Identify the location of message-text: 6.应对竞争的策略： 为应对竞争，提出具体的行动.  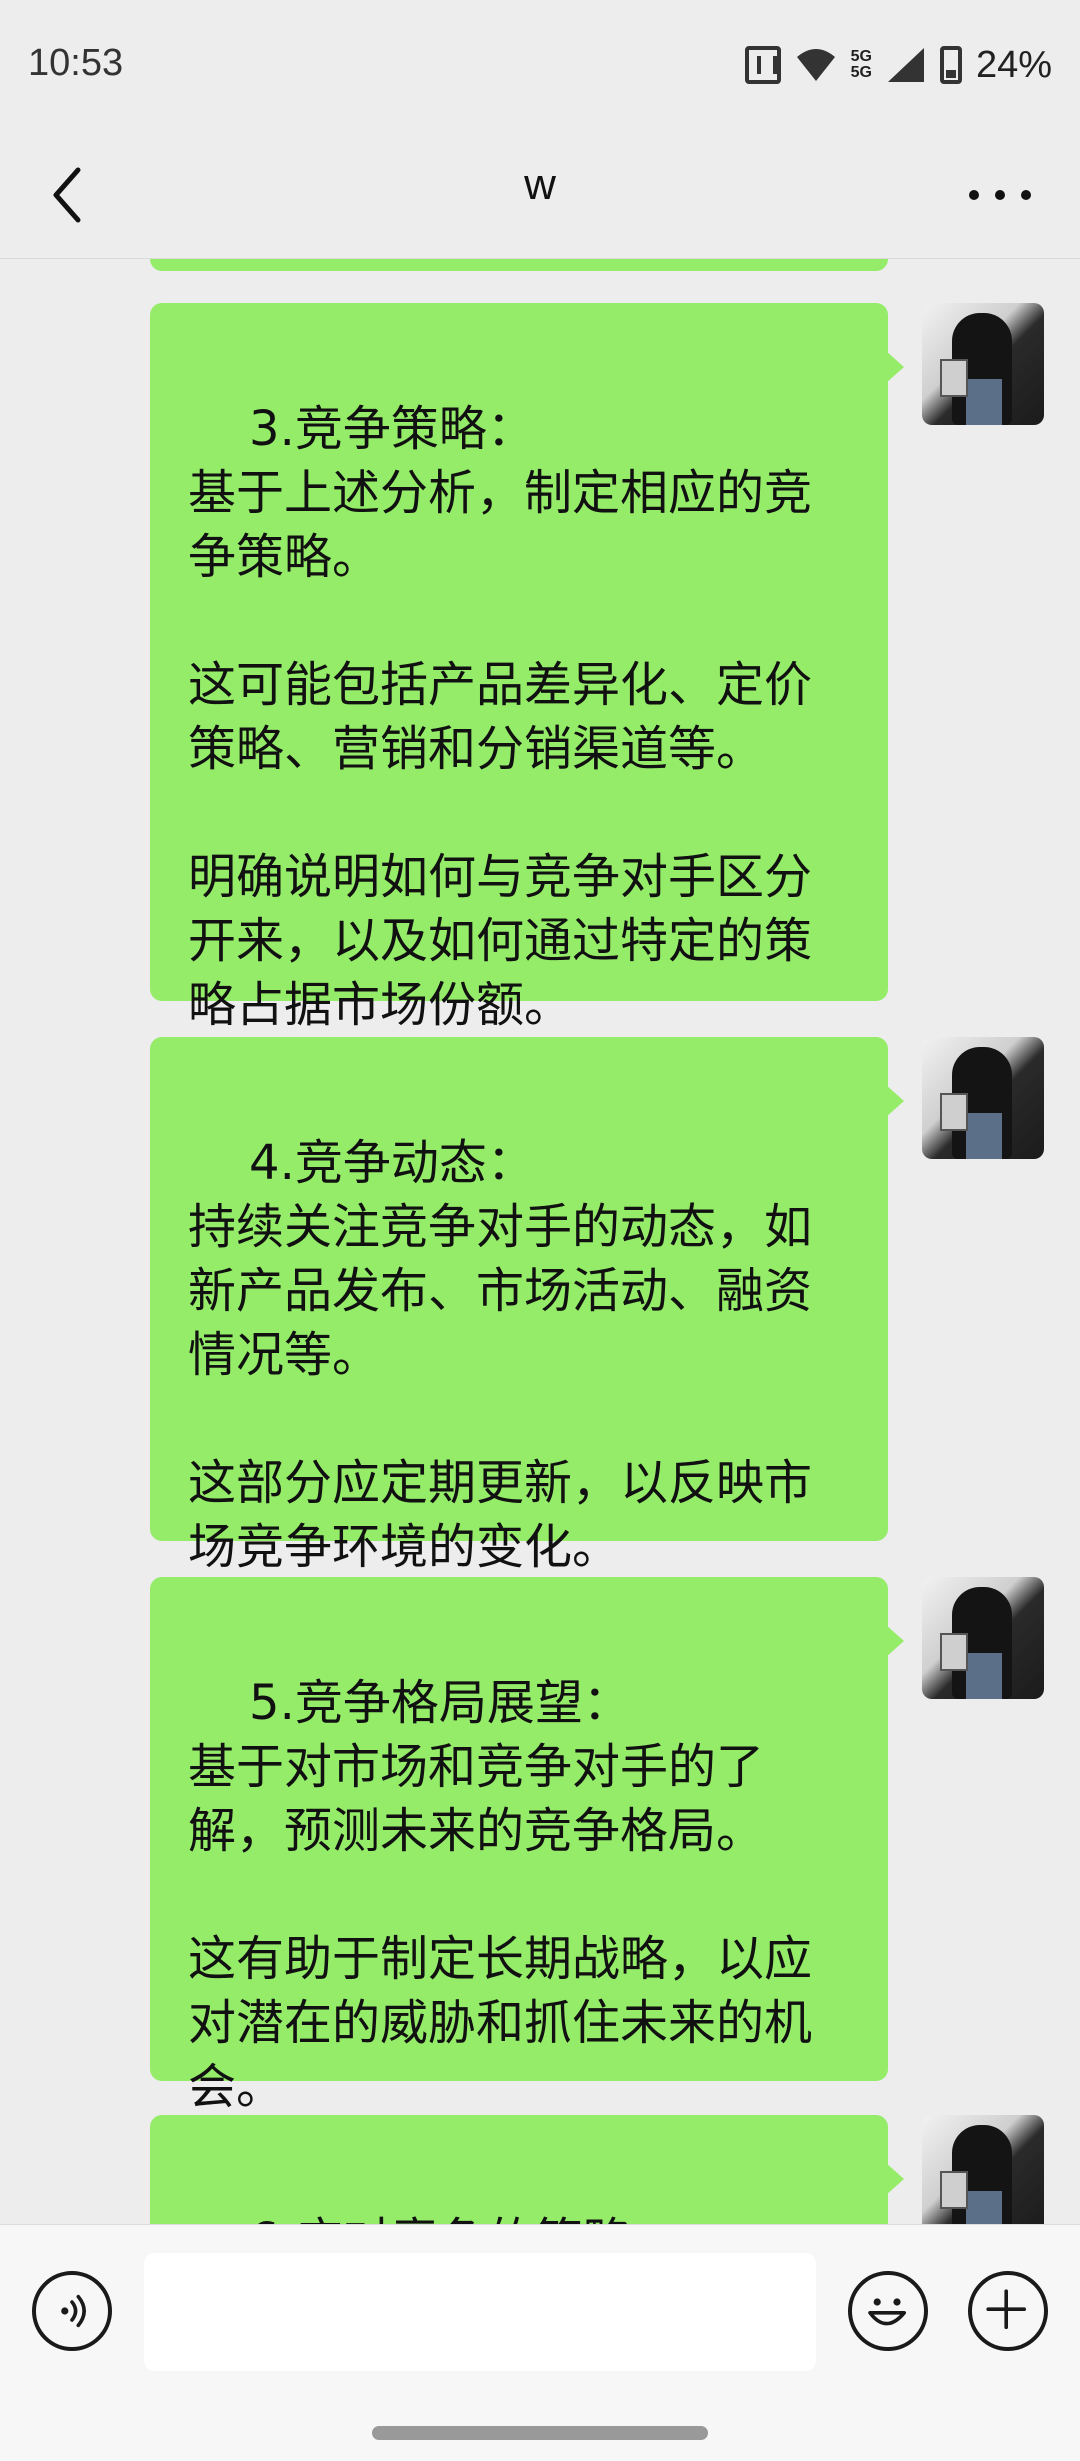
(500, 2218).